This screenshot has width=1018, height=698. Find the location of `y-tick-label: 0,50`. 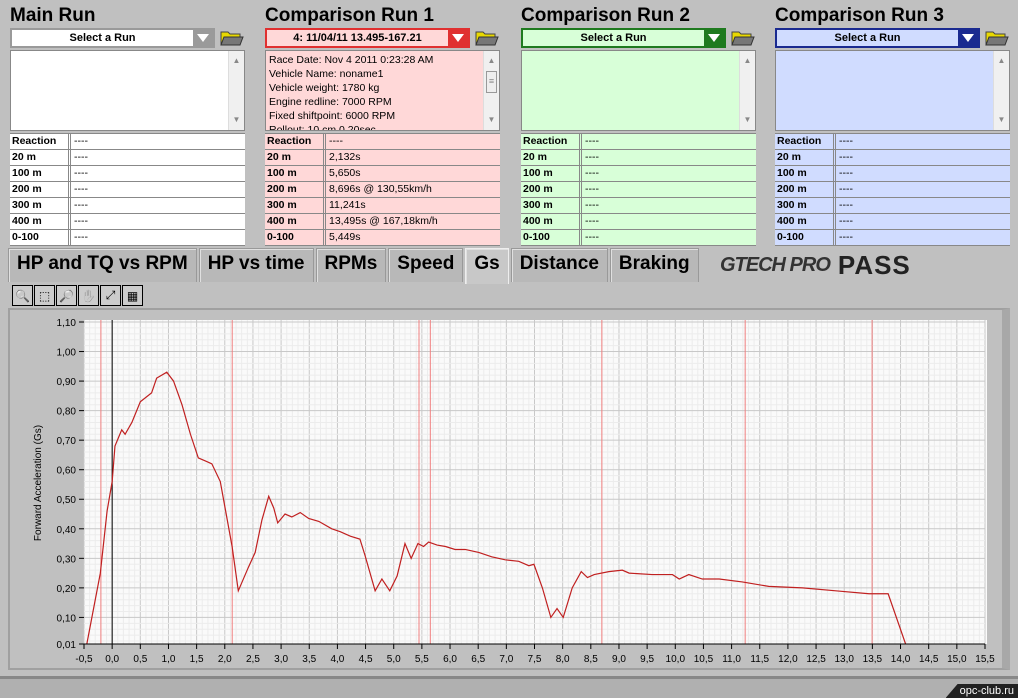

y-tick-label: 0,50 is located at coordinates (67, 500).